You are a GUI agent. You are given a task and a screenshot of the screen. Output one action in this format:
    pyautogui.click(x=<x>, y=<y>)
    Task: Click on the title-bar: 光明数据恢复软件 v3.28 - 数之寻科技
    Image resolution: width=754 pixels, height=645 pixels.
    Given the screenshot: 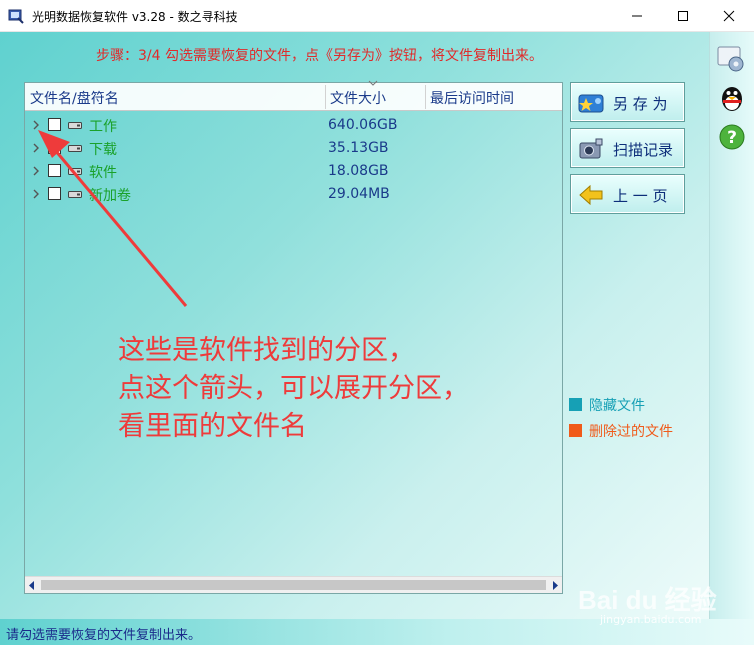 What is the action you would take?
    pyautogui.click(x=377, y=16)
    